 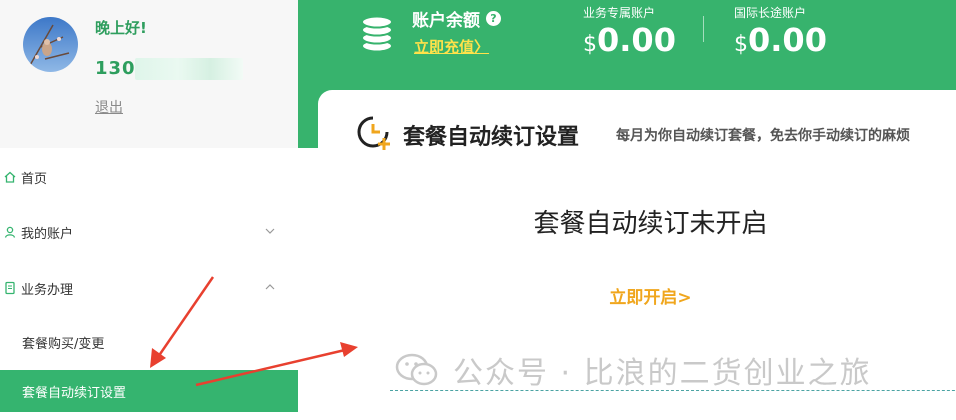 What do you see at coordinates (10, 288) in the screenshot?
I see `document-icon` at bounding box center [10, 288].